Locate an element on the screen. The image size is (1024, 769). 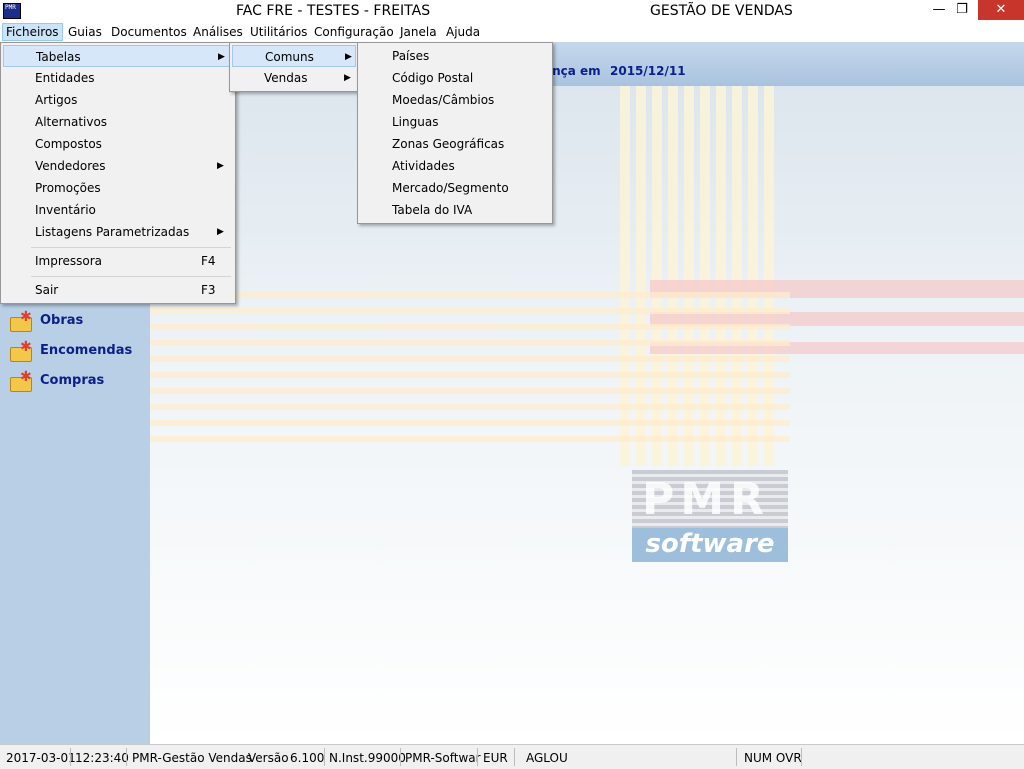
sidebar-item-label: Obras is located at coordinates (62, 320).